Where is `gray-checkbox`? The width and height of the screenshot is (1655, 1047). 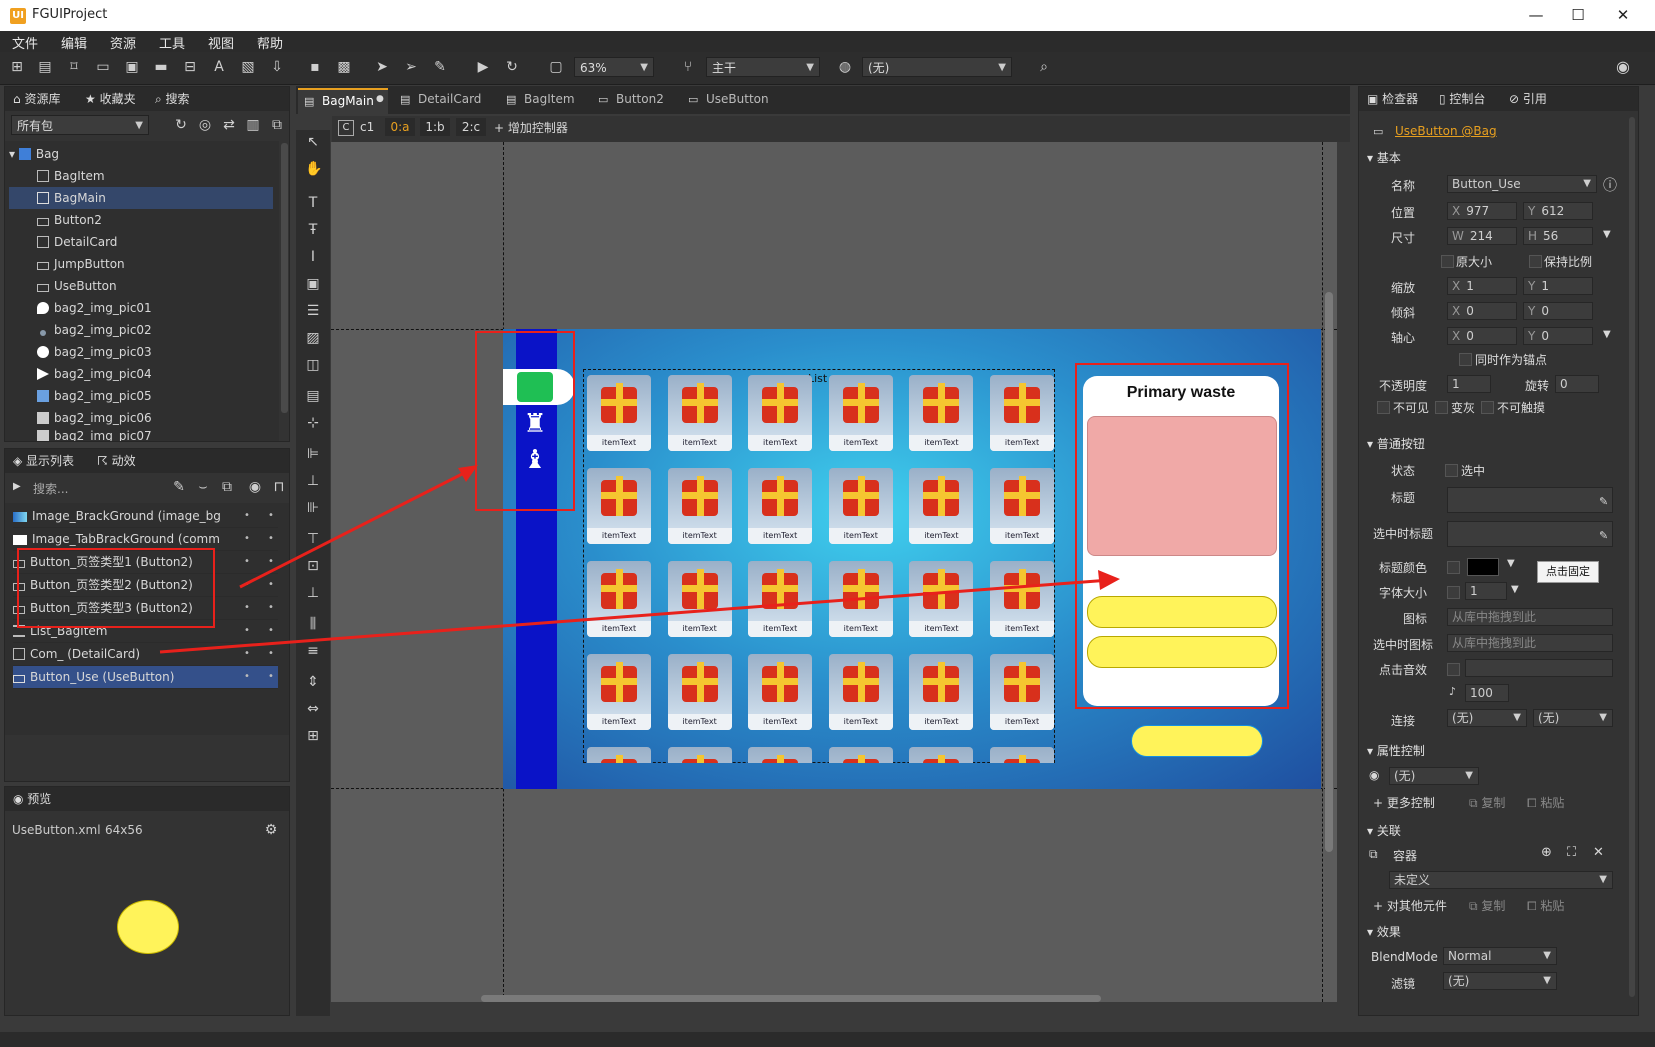
gray-checkbox is located at coordinates (1441, 407).